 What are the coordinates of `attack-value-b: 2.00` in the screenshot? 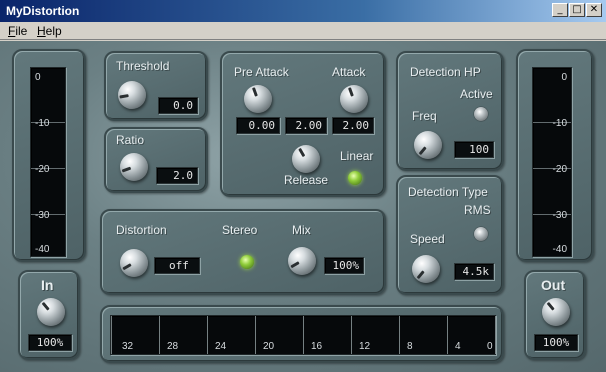 It's located at (353, 125).